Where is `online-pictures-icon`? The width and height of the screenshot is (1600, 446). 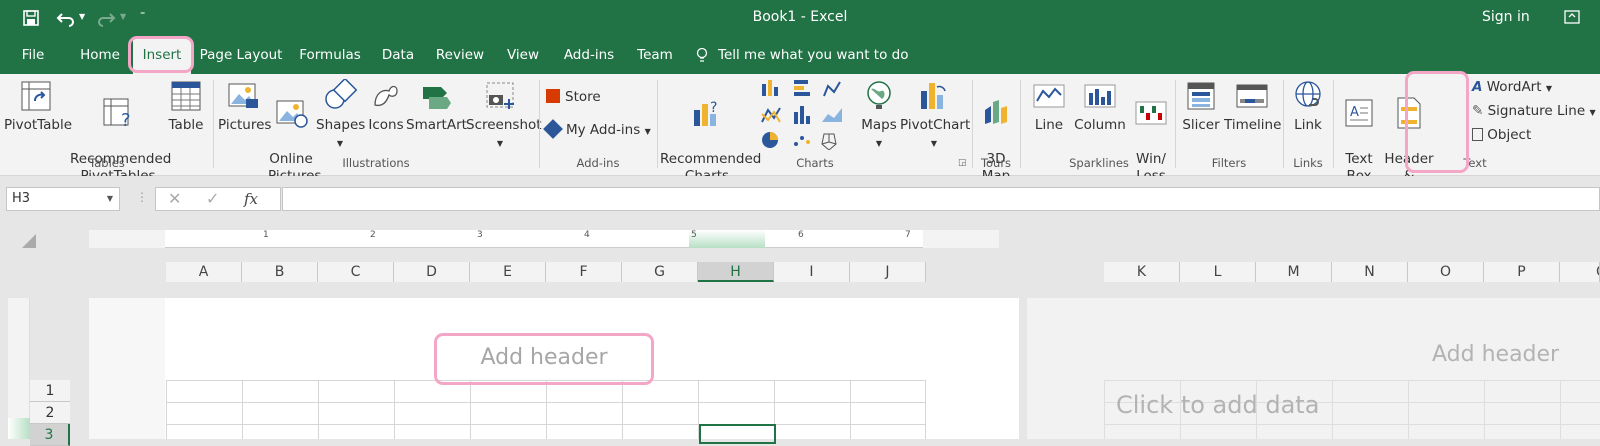 online-pictures-icon is located at coordinates (292, 114).